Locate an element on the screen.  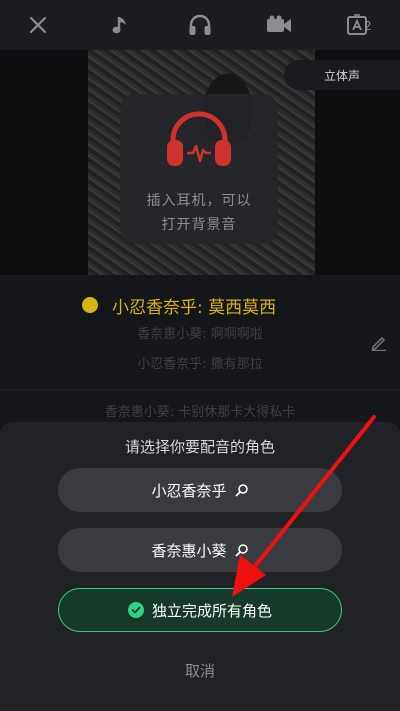
edit-icon is located at coordinates (379, 342).